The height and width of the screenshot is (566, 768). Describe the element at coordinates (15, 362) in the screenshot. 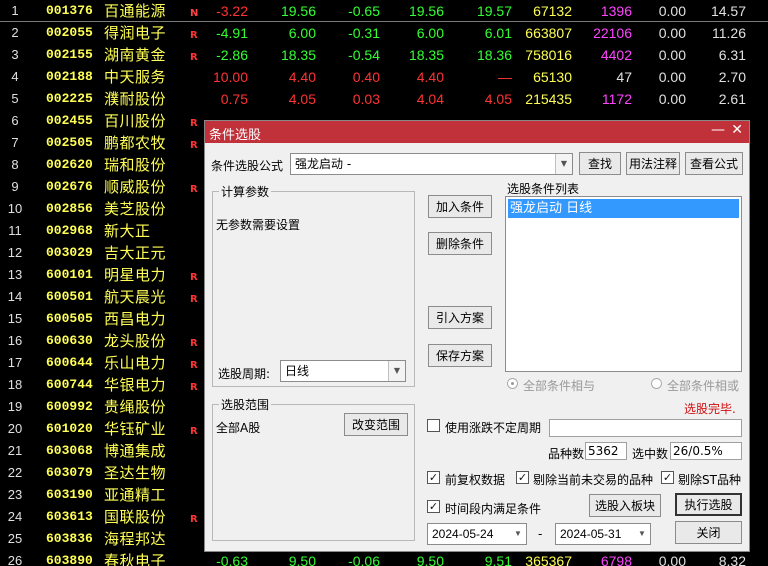

I see `row-index: 17` at that location.